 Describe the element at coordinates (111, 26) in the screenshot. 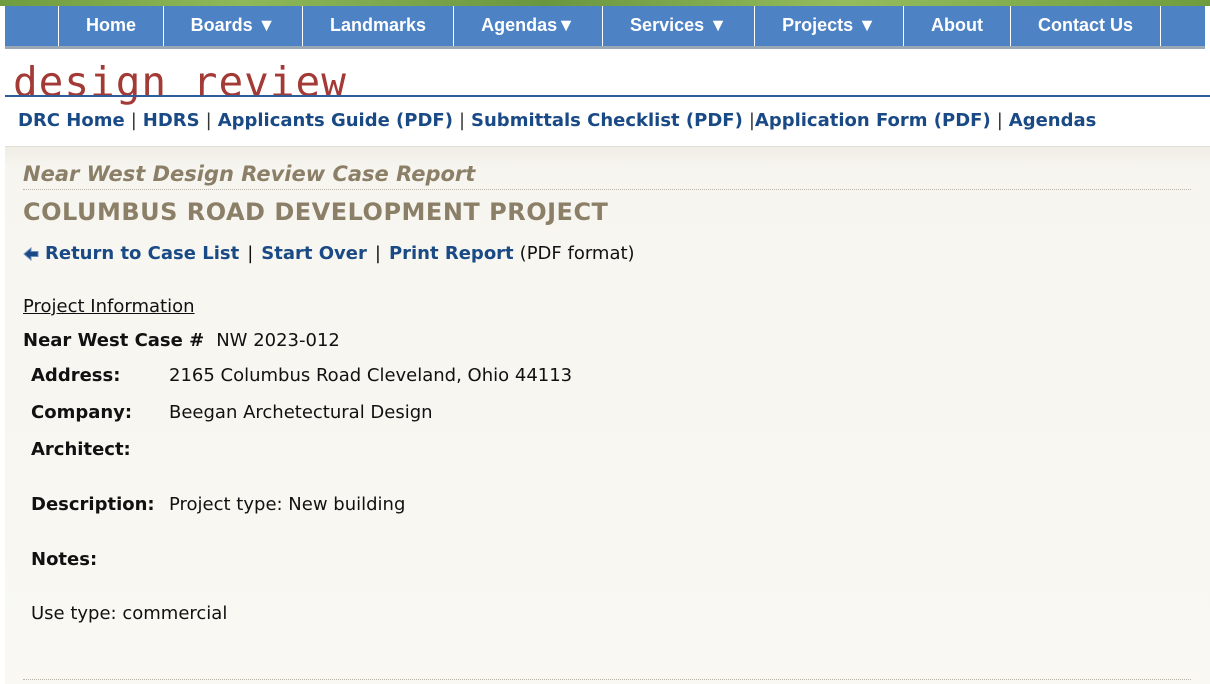

I see `nav-home: Home` at that location.